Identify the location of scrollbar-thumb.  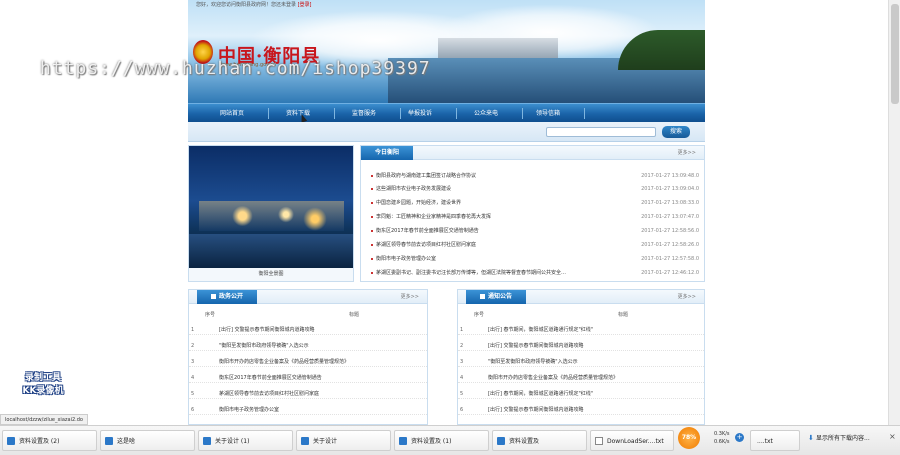
(895, 54).